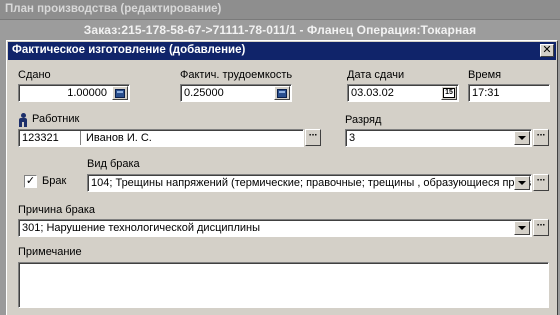 This screenshot has width=560, height=315. What do you see at coordinates (486, 93) in the screenshot?
I see `time-value: 17:31` at bounding box center [486, 93].